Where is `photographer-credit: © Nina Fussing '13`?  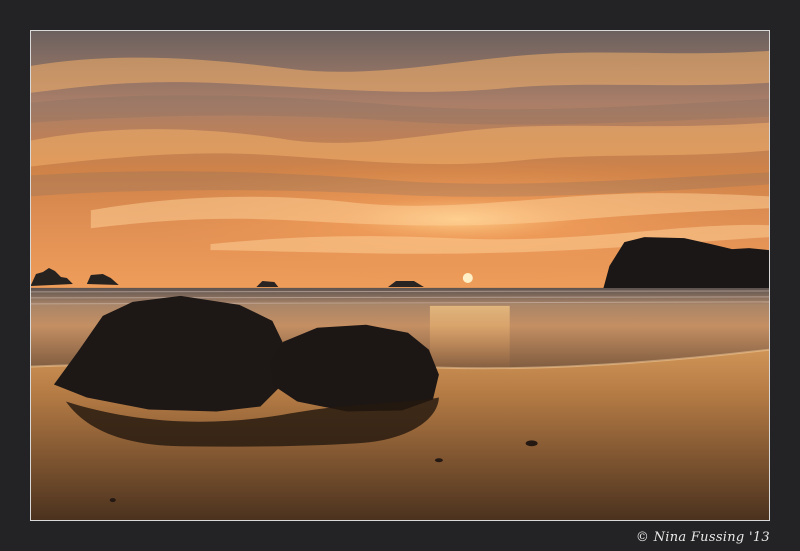
photographer-credit: © Nina Fussing '13 is located at coordinates (702, 537).